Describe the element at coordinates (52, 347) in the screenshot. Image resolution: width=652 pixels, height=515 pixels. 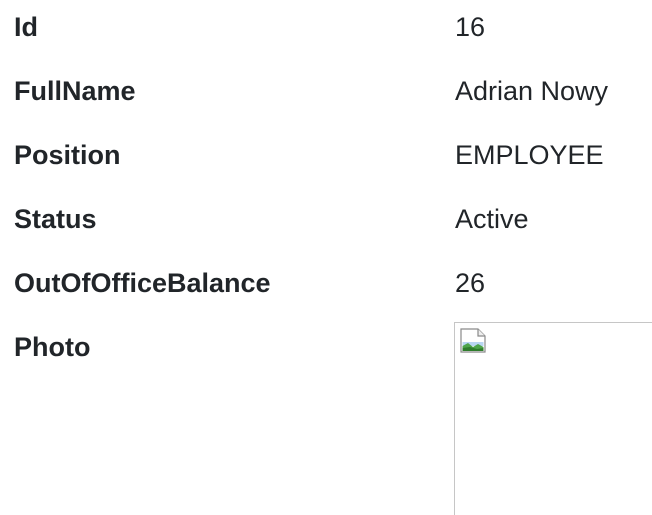
I see `detail-label: Photo` at that location.